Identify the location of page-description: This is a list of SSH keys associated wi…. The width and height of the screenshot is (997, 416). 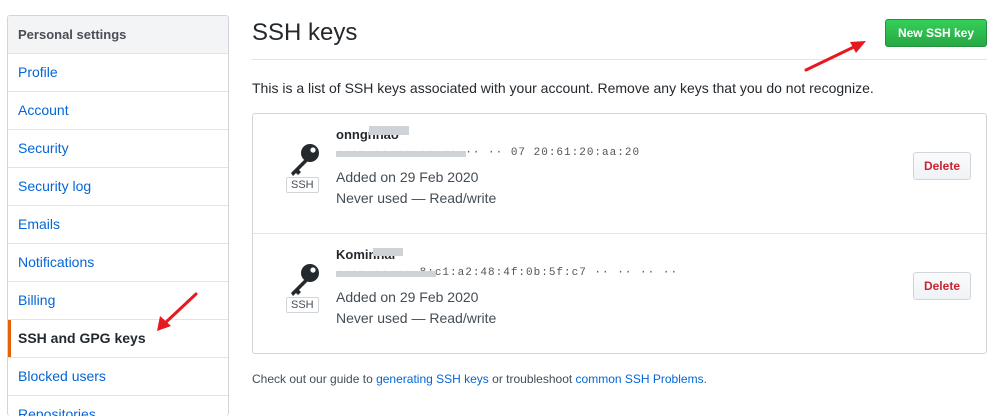
(563, 88).